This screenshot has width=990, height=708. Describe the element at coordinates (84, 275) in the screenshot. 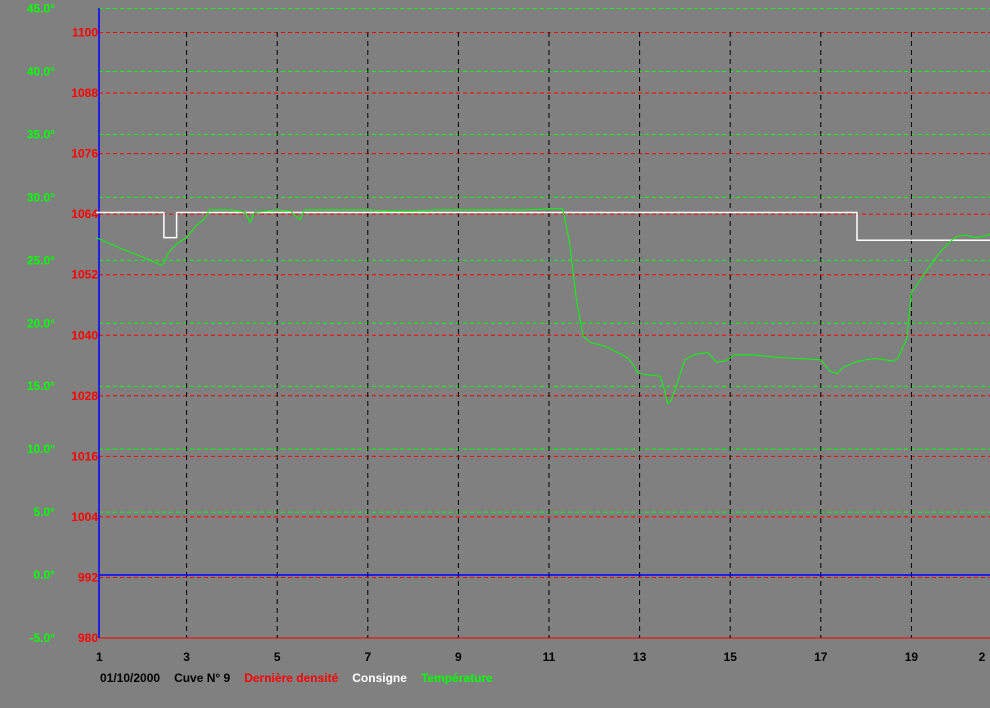

I see `density-tick-label: 1052` at that location.